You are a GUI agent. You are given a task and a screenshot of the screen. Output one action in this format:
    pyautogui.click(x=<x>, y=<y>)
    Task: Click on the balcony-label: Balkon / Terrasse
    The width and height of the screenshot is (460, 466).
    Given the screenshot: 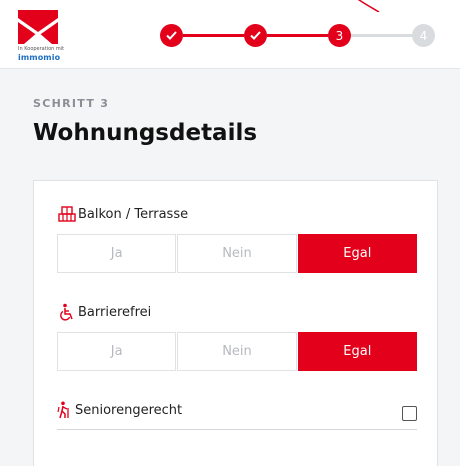 What is the action you would take?
    pyautogui.click(x=123, y=214)
    